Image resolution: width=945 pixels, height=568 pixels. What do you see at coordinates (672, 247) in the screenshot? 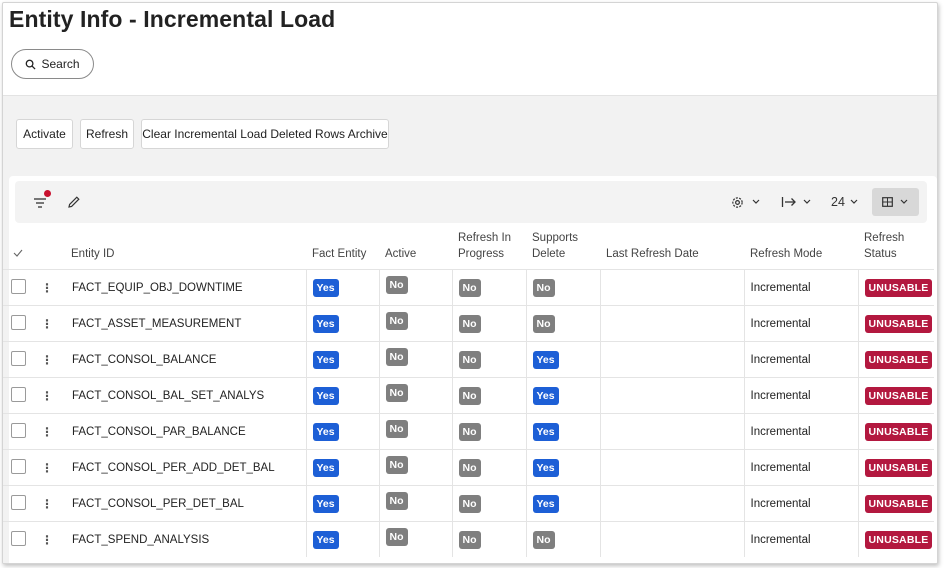
I see `column-header-last-refresh-date: Last Refresh Date` at bounding box center [672, 247].